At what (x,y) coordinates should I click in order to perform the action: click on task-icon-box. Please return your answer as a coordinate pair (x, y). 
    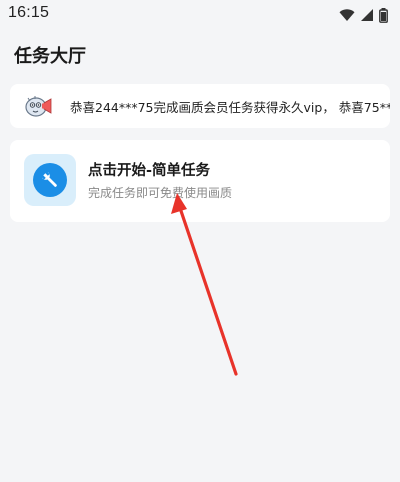
    Looking at the image, I should click on (50, 180).